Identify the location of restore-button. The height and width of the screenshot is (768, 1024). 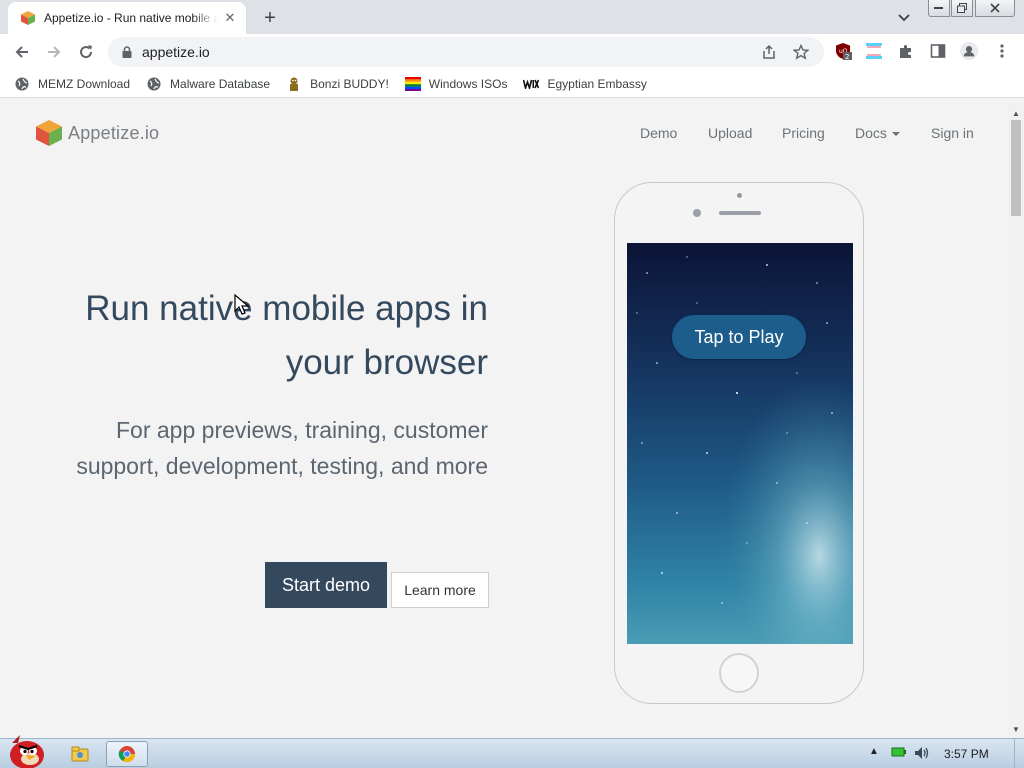
(962, 8).